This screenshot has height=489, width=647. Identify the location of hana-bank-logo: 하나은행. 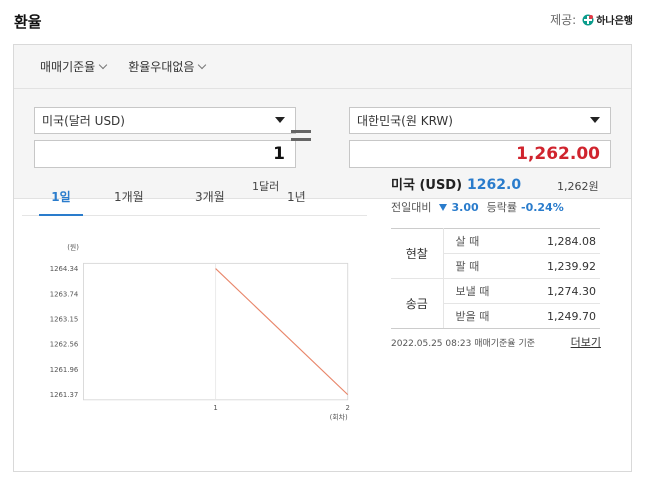
(607, 19).